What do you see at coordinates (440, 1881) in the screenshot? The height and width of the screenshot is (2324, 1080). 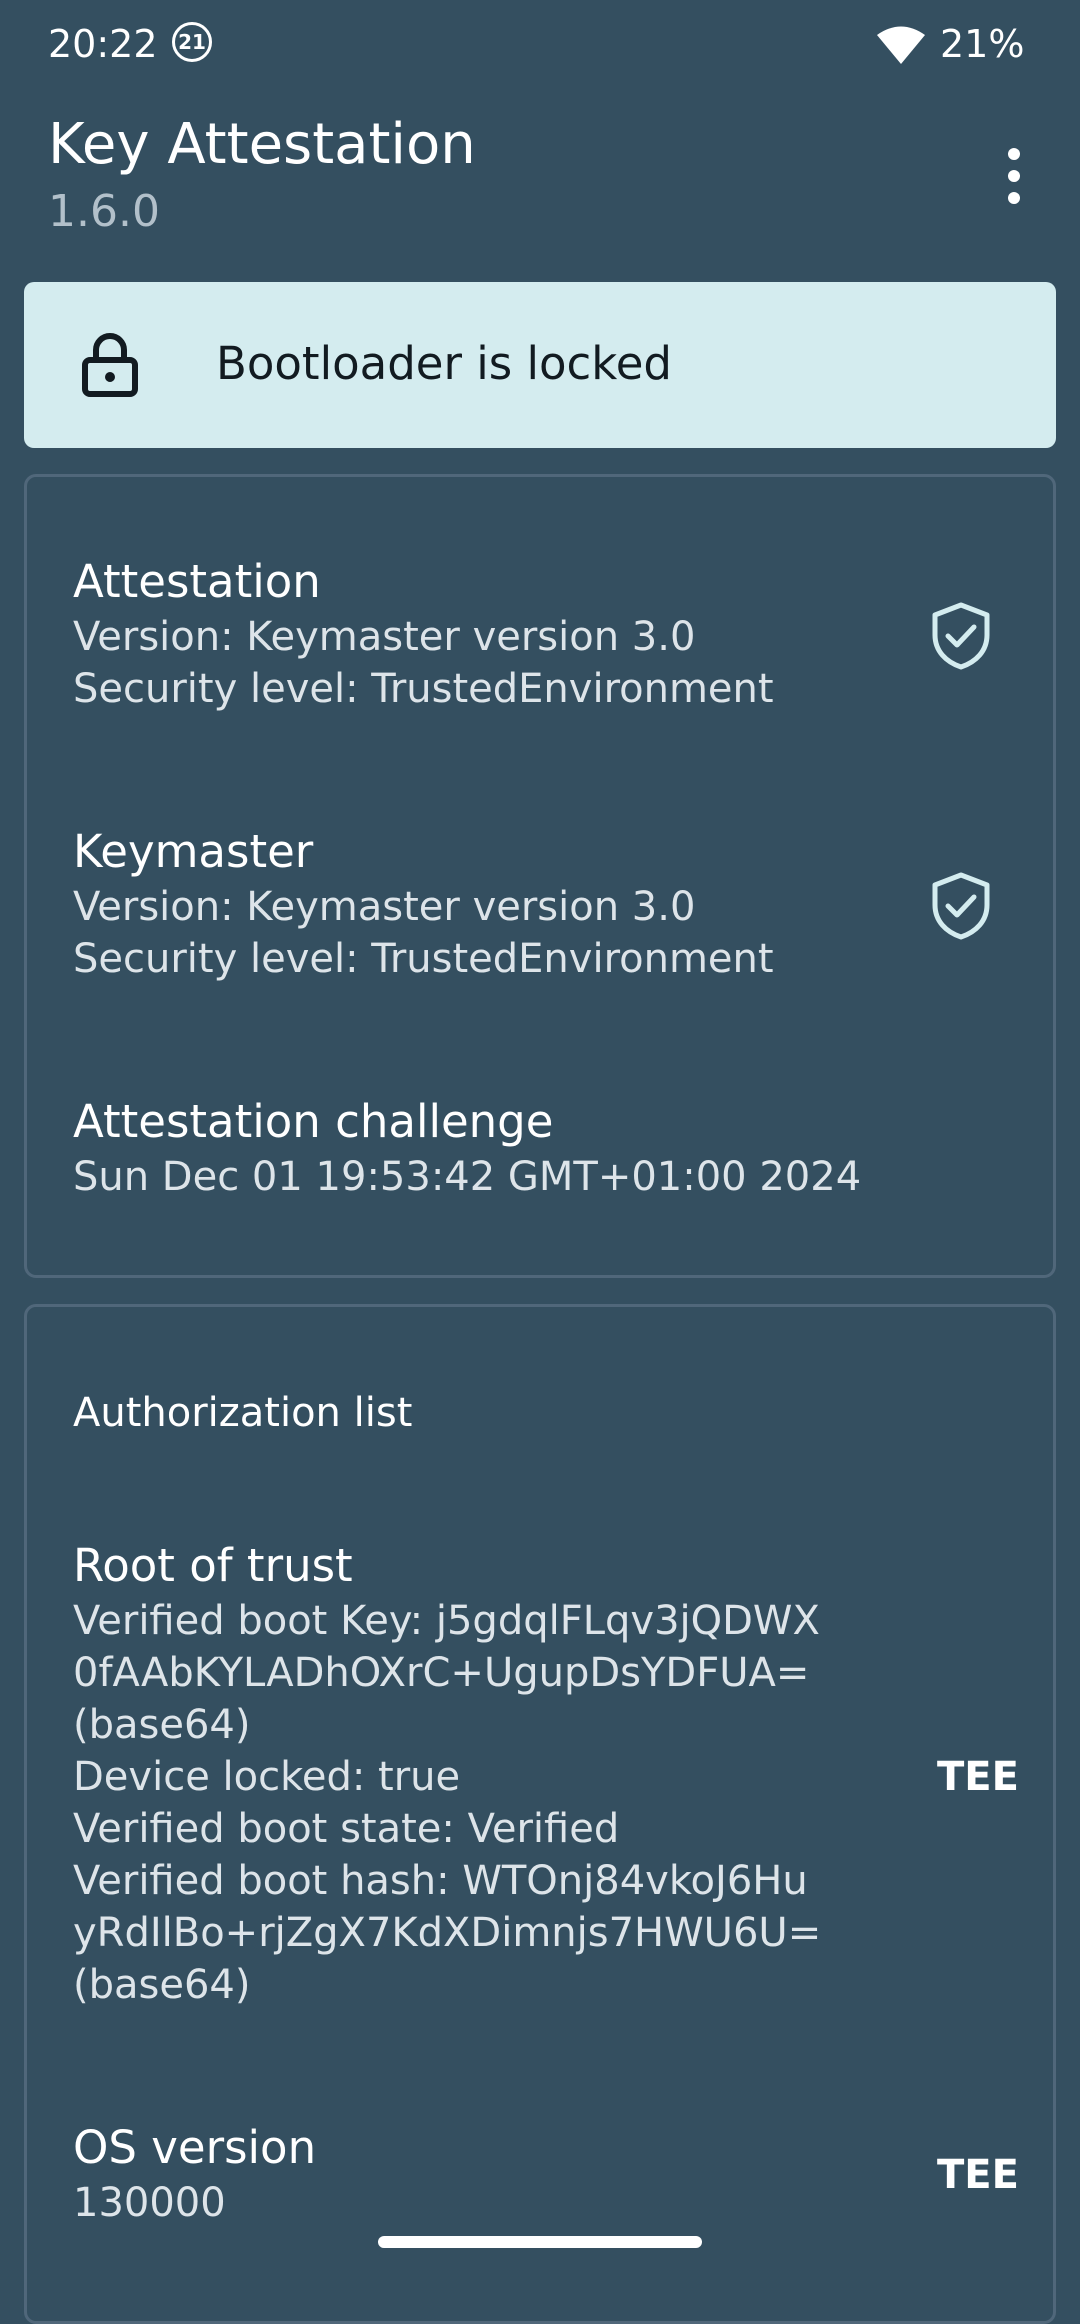 I see `item-line: Verified boot hash: WTOnj84vkoJ6Hu` at bounding box center [440, 1881].